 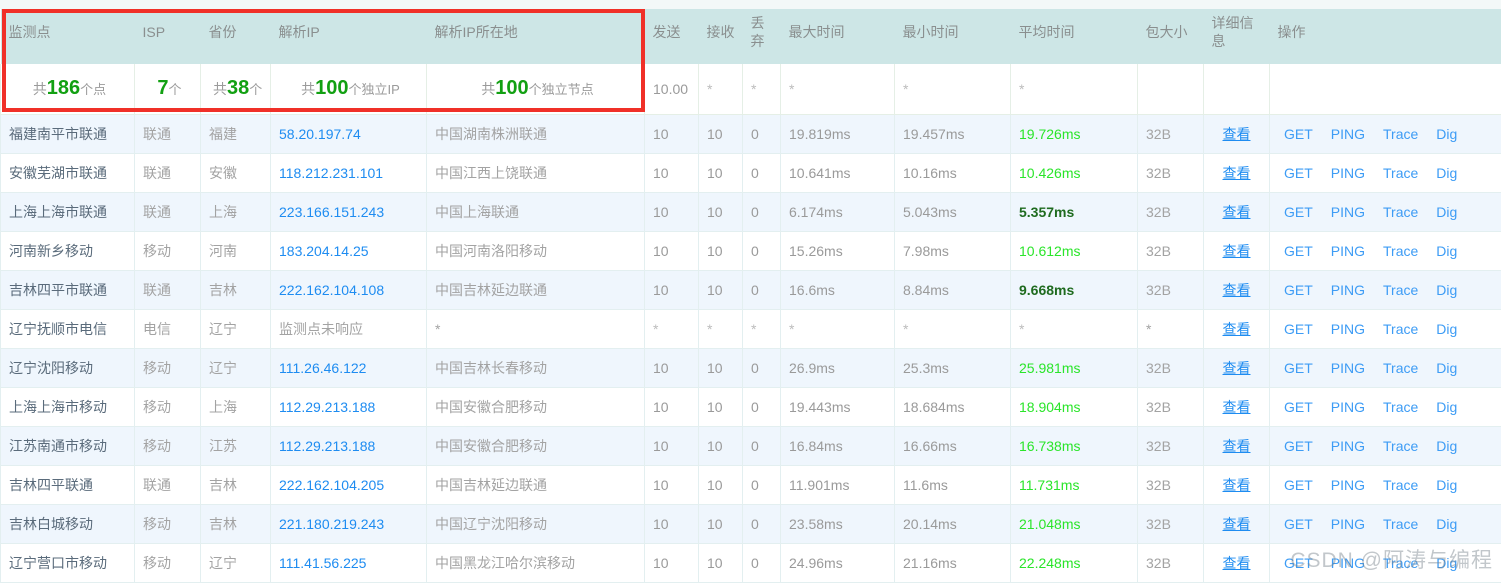 I want to click on cell-resolved-ip: 58.20.197.74, so click(x=349, y=133).